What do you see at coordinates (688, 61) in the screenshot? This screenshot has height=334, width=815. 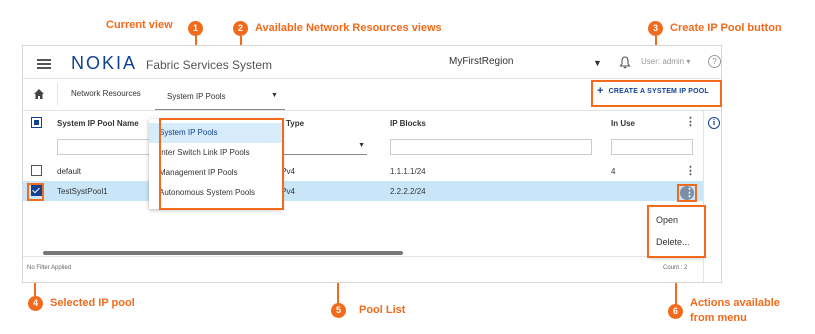 I see `chevron-down-icon: ▾` at bounding box center [688, 61].